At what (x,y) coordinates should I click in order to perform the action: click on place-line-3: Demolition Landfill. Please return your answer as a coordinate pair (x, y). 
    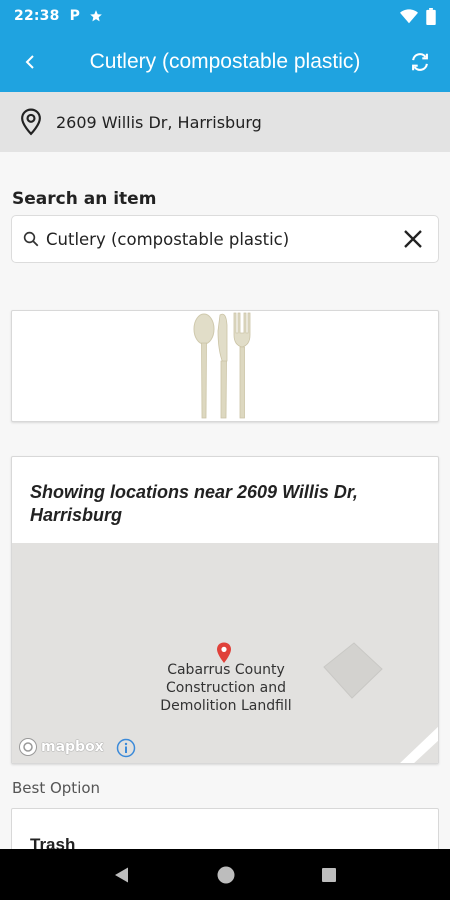
    Looking at the image, I should click on (226, 706).